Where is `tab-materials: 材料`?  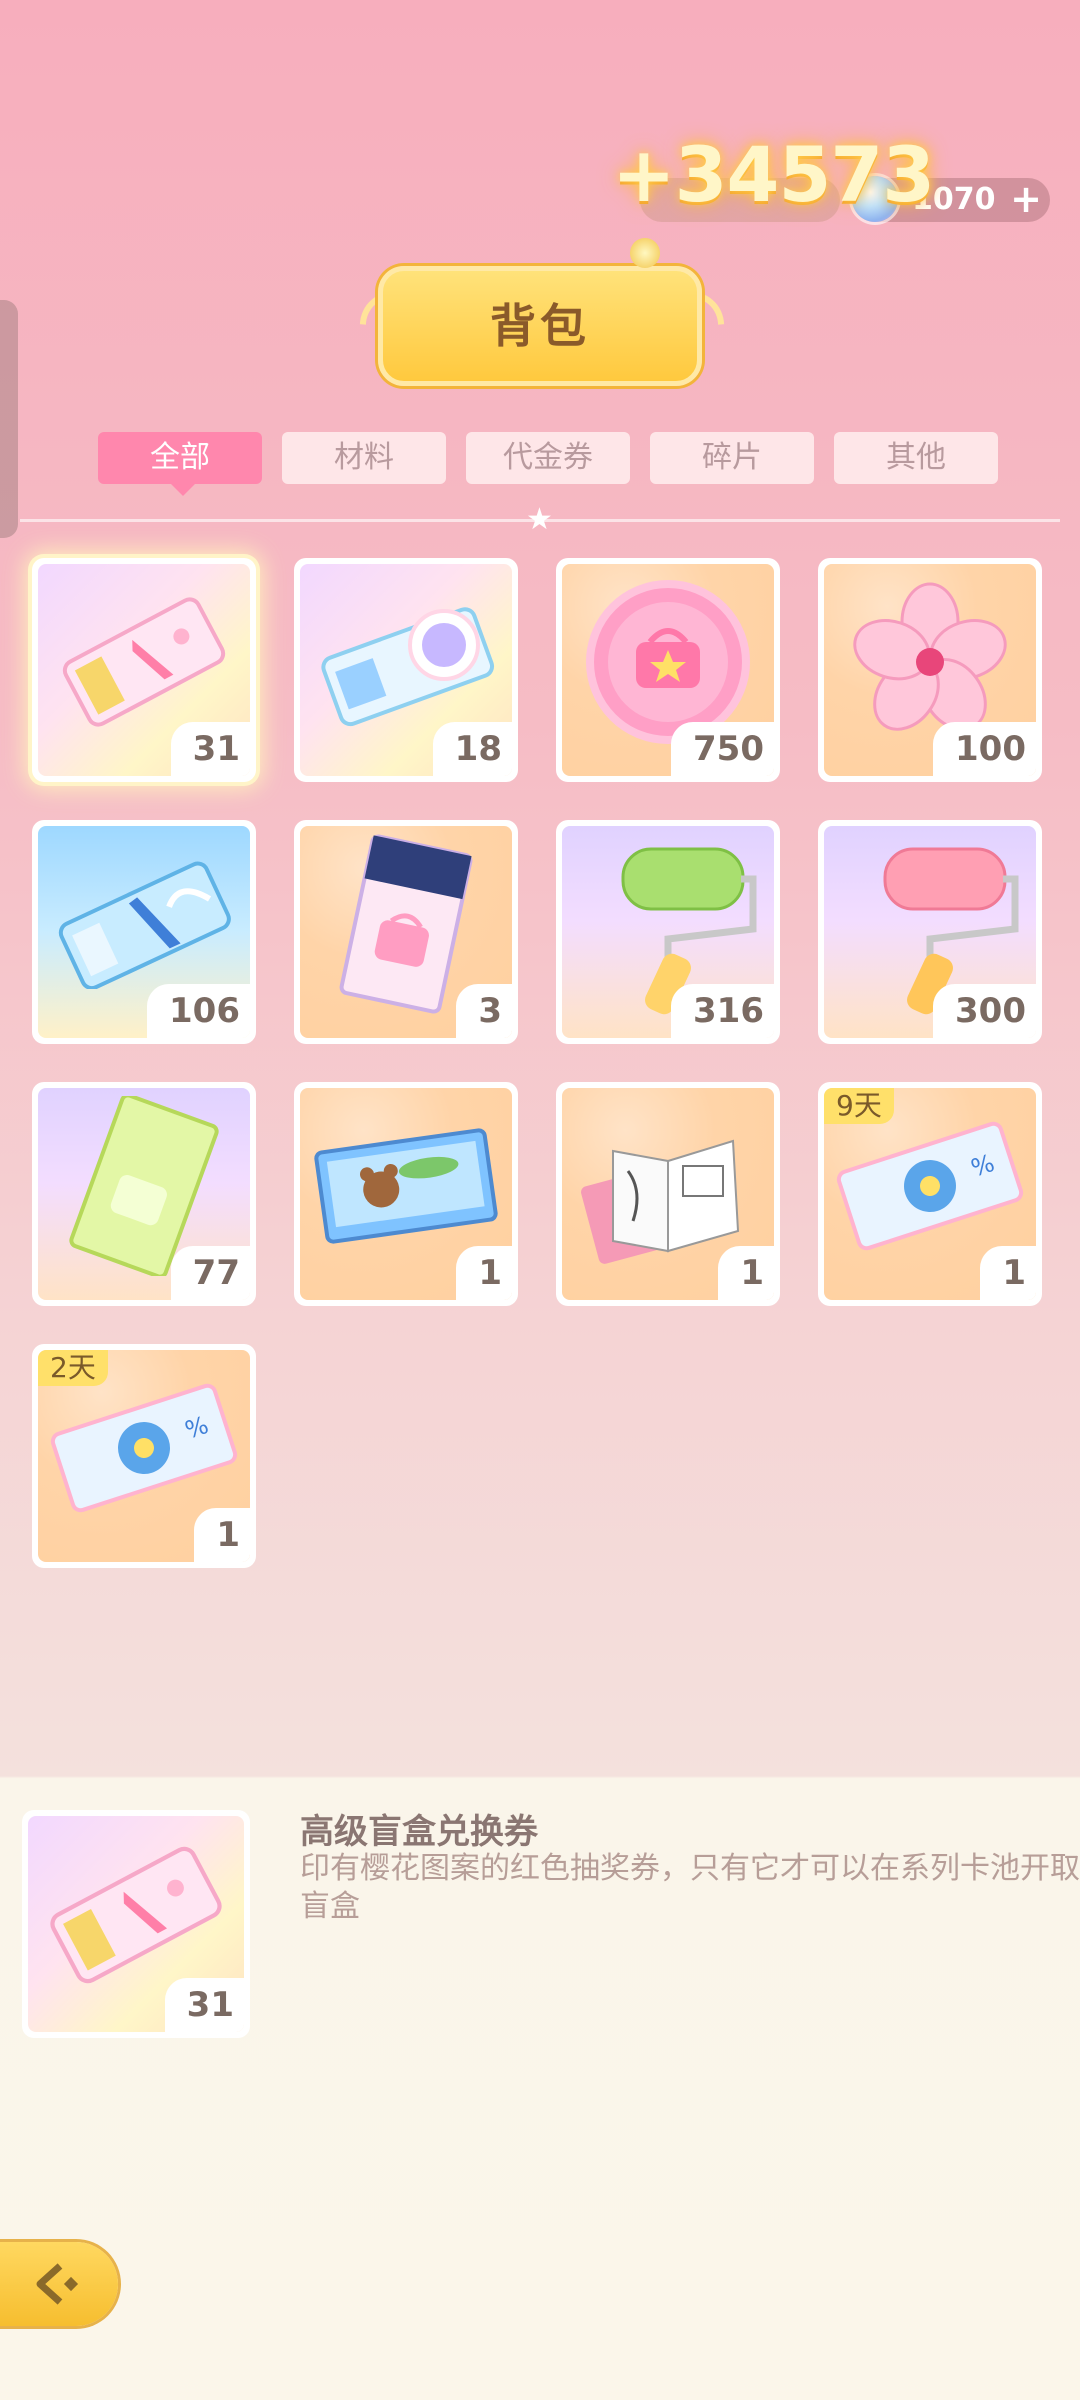
tab-materials: 材料 is located at coordinates (364, 458).